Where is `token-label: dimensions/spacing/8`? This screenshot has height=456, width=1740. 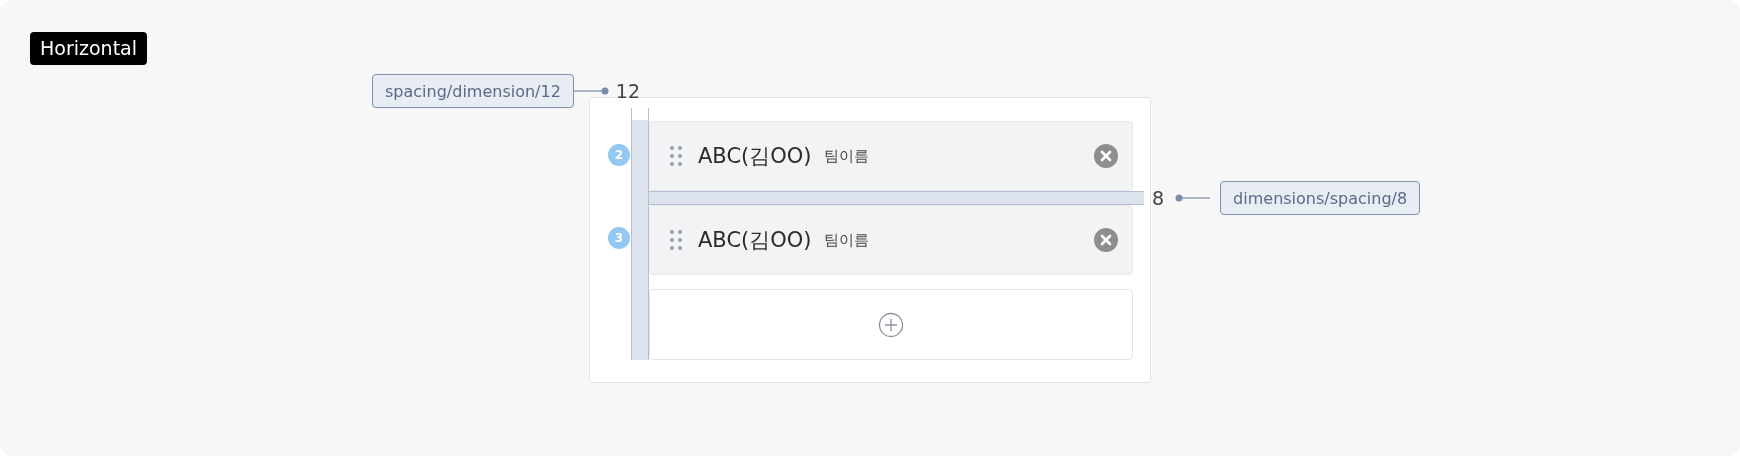
token-label: dimensions/spacing/8 is located at coordinates (1320, 198).